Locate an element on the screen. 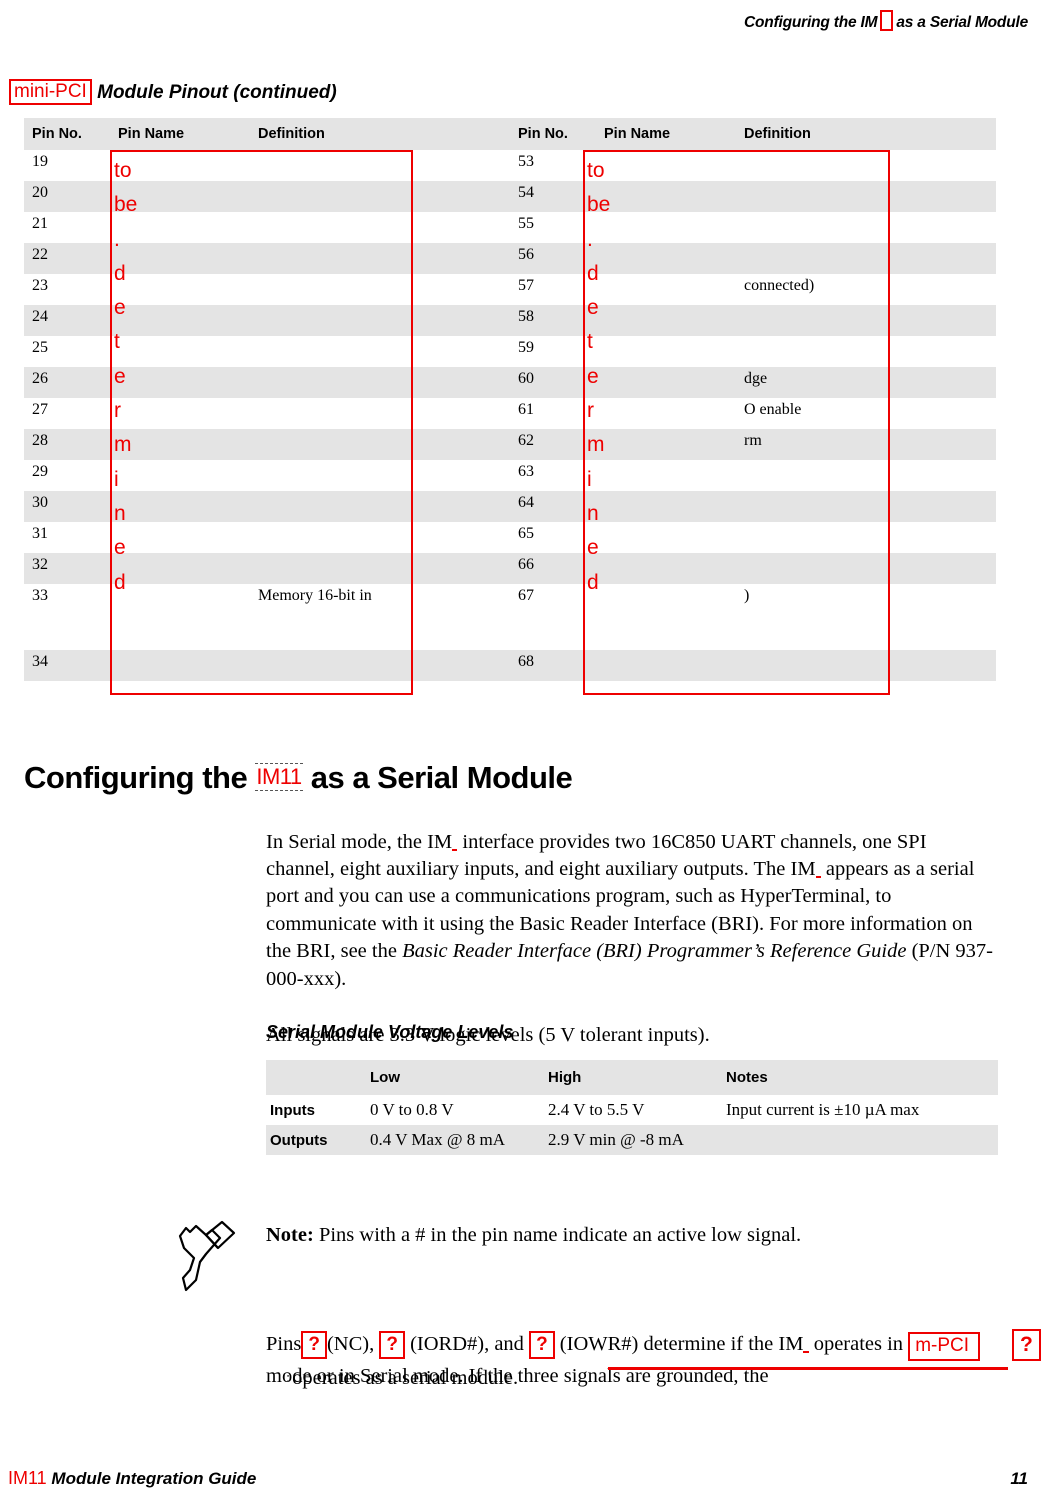  table-row: 20 54 is located at coordinates (510, 196).